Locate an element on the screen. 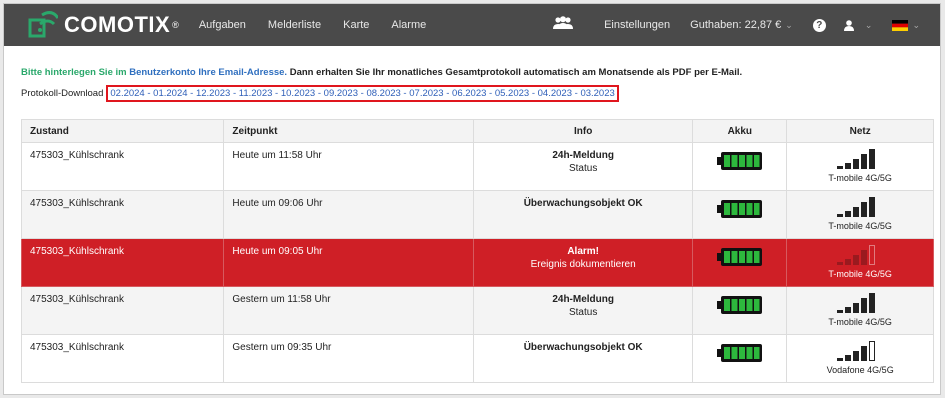 The height and width of the screenshot is (398, 945). cell-zeitpunkt: Heute um 09:06 Uhr is located at coordinates (349, 214).